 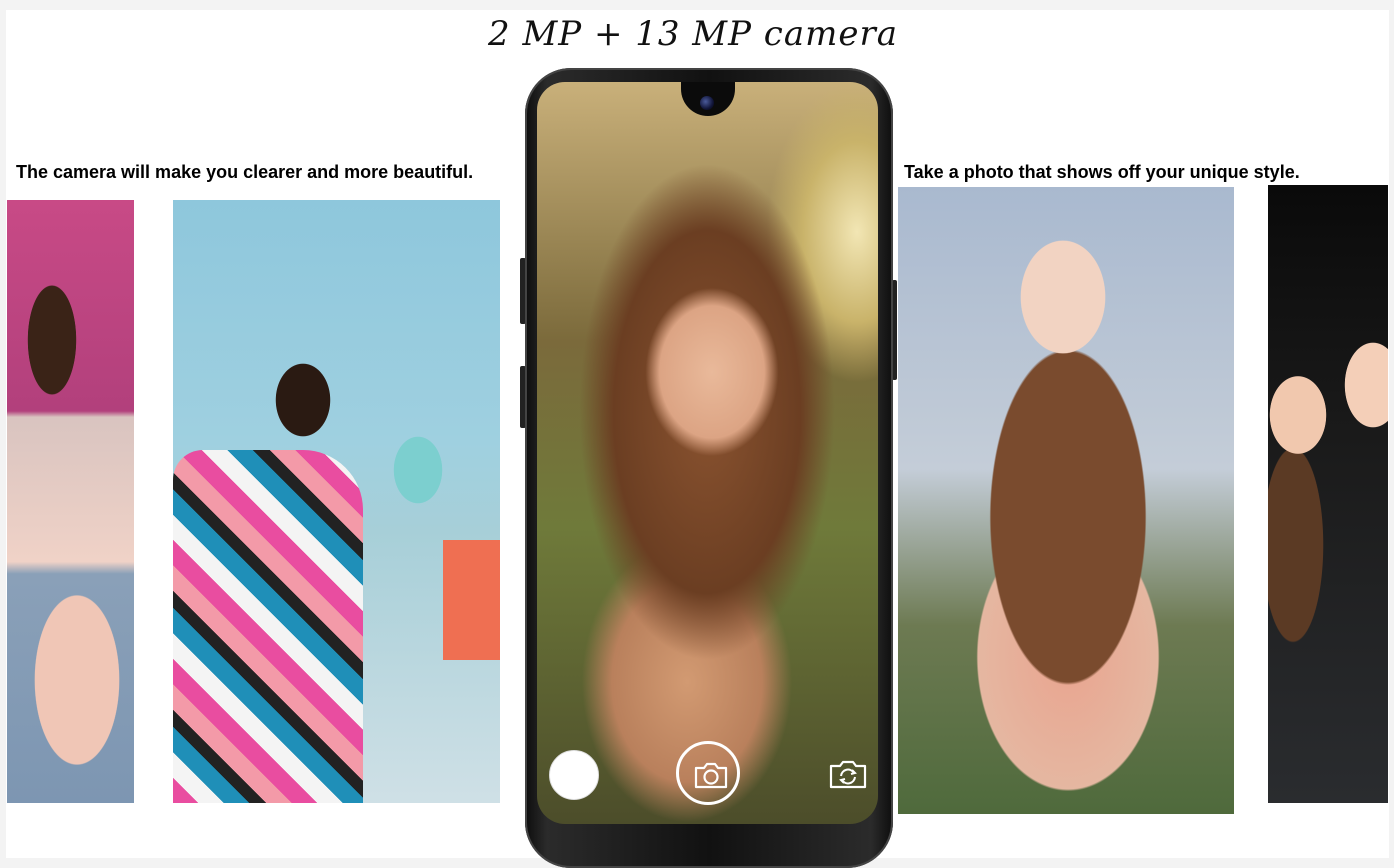 I want to click on camera-icon, so click(x=711, y=775).